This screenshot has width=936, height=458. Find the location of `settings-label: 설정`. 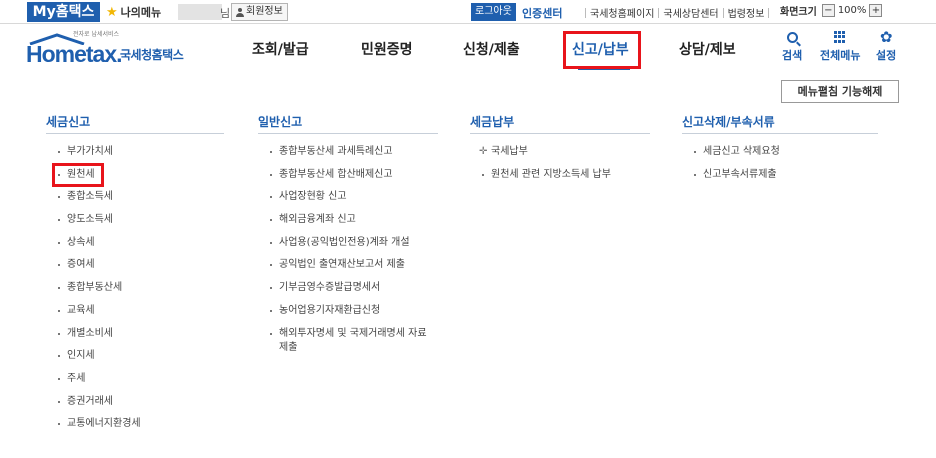

settings-label: 설정 is located at coordinates (886, 55).